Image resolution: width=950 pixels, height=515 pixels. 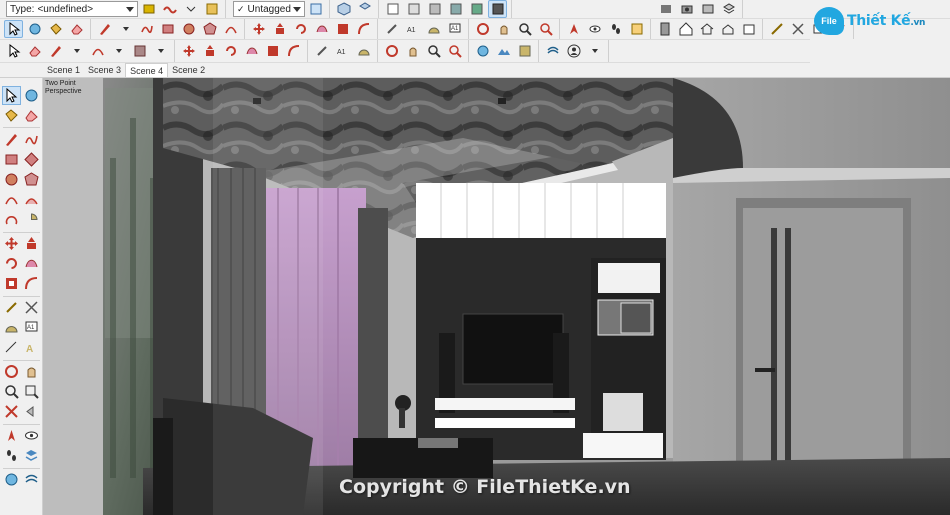 I want to click on xray-icon, so click(x=392, y=9).